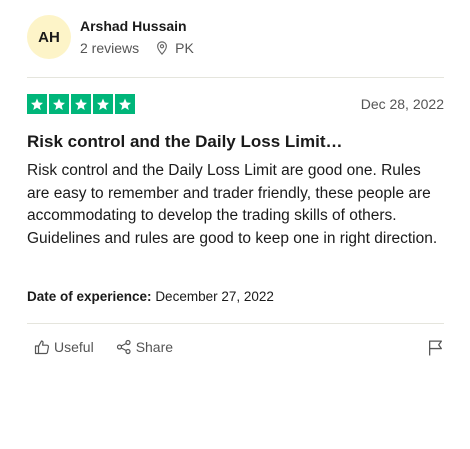 Image resolution: width=470 pixels, height=449 pixels. Describe the element at coordinates (154, 347) in the screenshot. I see `share-label: Share` at that location.